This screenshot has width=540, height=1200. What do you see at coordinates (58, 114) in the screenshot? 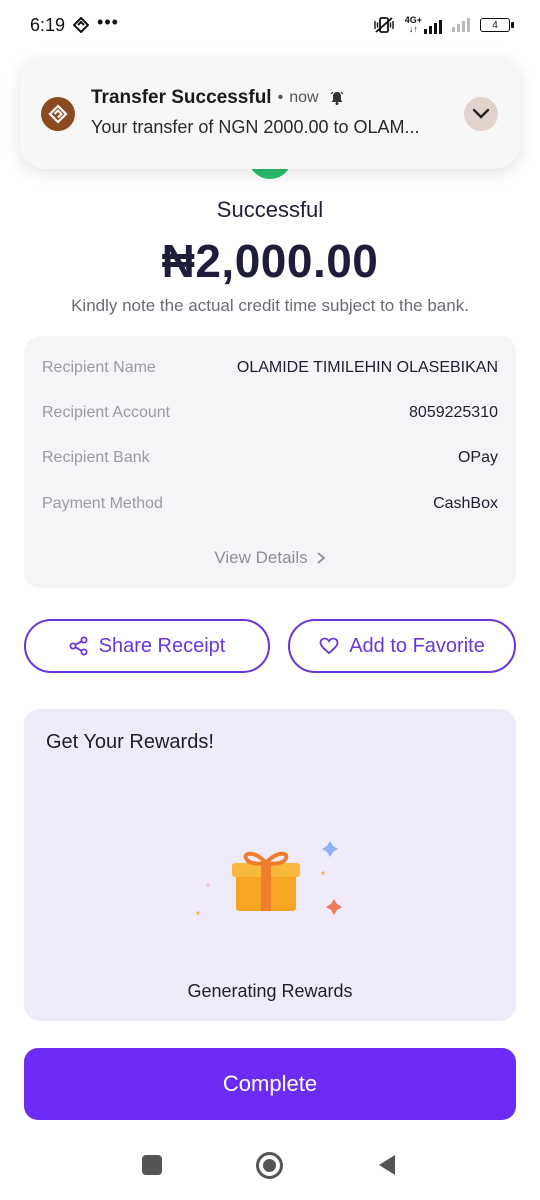
I see `opay-logo-icon` at bounding box center [58, 114].